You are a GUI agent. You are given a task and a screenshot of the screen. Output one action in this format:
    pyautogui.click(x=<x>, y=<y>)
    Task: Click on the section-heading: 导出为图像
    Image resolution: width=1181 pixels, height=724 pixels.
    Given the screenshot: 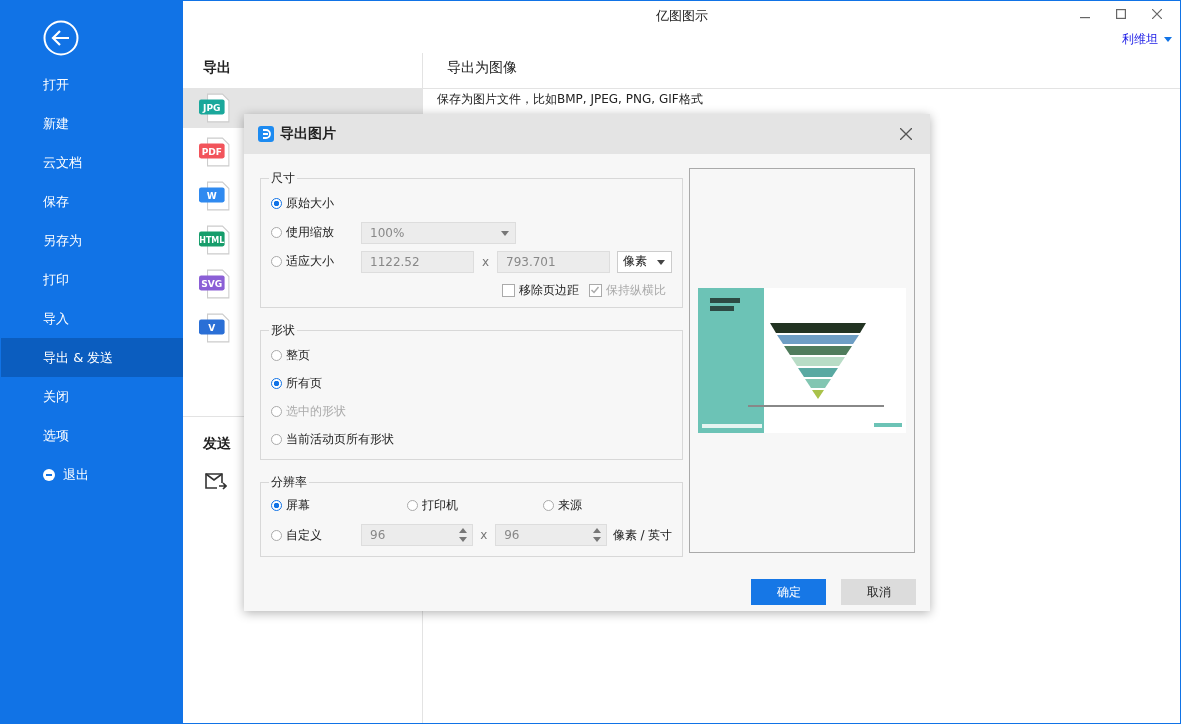 What is the action you would take?
    pyautogui.click(x=482, y=67)
    